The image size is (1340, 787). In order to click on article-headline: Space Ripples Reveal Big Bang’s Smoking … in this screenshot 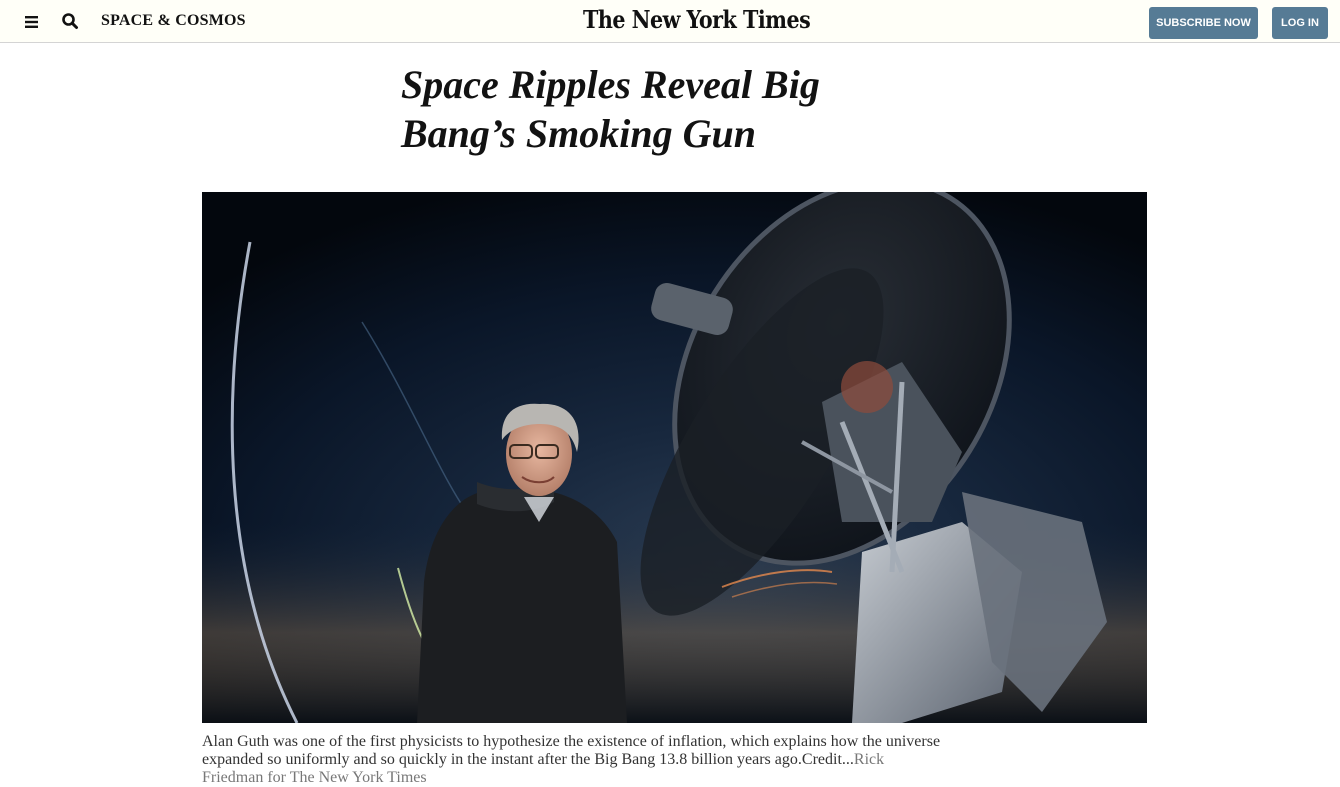, I will do `click(610, 109)`.